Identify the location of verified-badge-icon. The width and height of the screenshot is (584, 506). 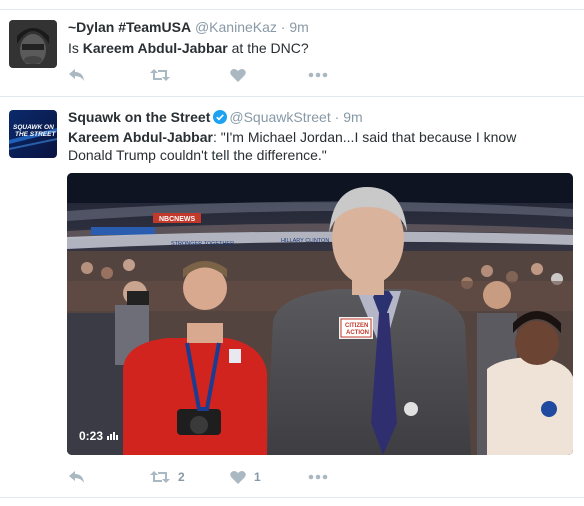
(220, 118).